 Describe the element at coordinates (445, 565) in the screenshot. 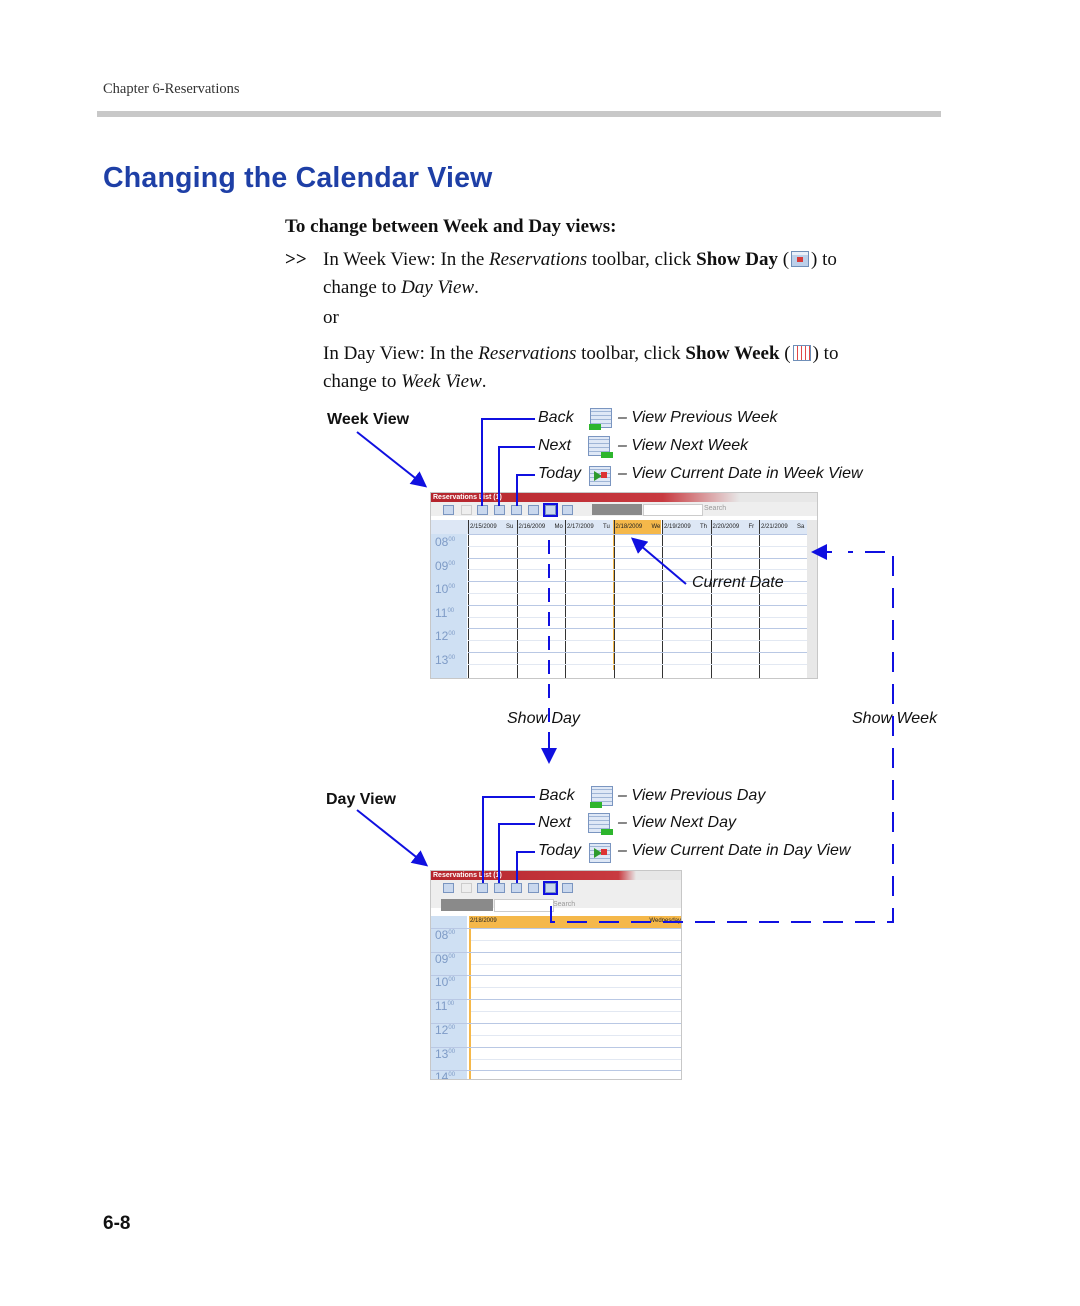

I see `hour-label: 0900` at that location.